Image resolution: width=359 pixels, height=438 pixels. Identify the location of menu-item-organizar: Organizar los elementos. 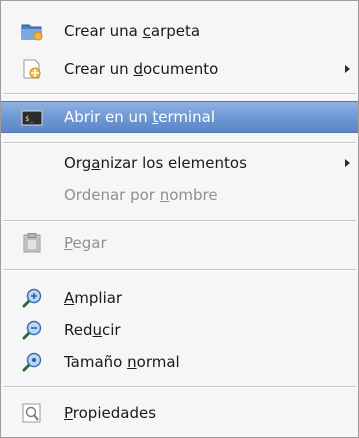
(179, 163).